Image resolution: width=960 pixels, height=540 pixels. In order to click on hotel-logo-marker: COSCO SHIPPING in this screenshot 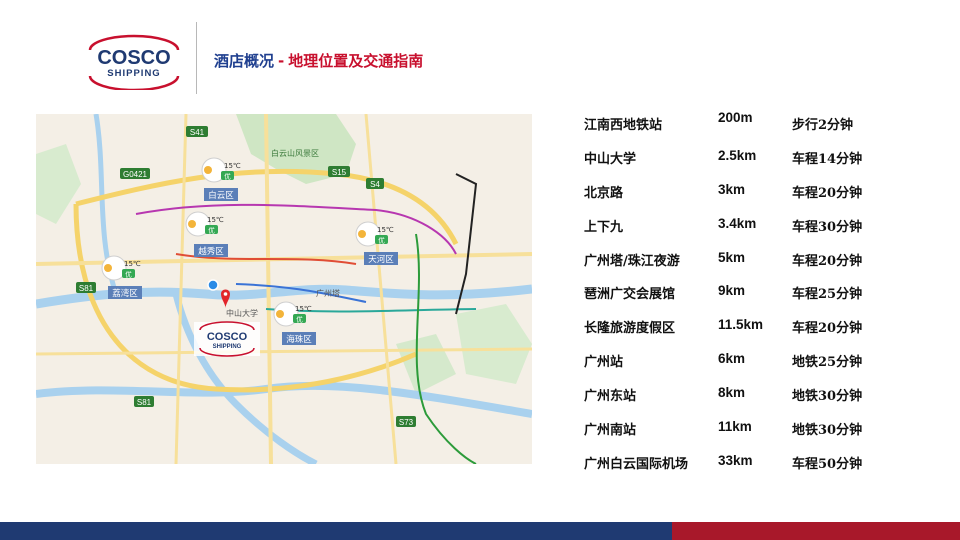, I will do `click(227, 339)`.